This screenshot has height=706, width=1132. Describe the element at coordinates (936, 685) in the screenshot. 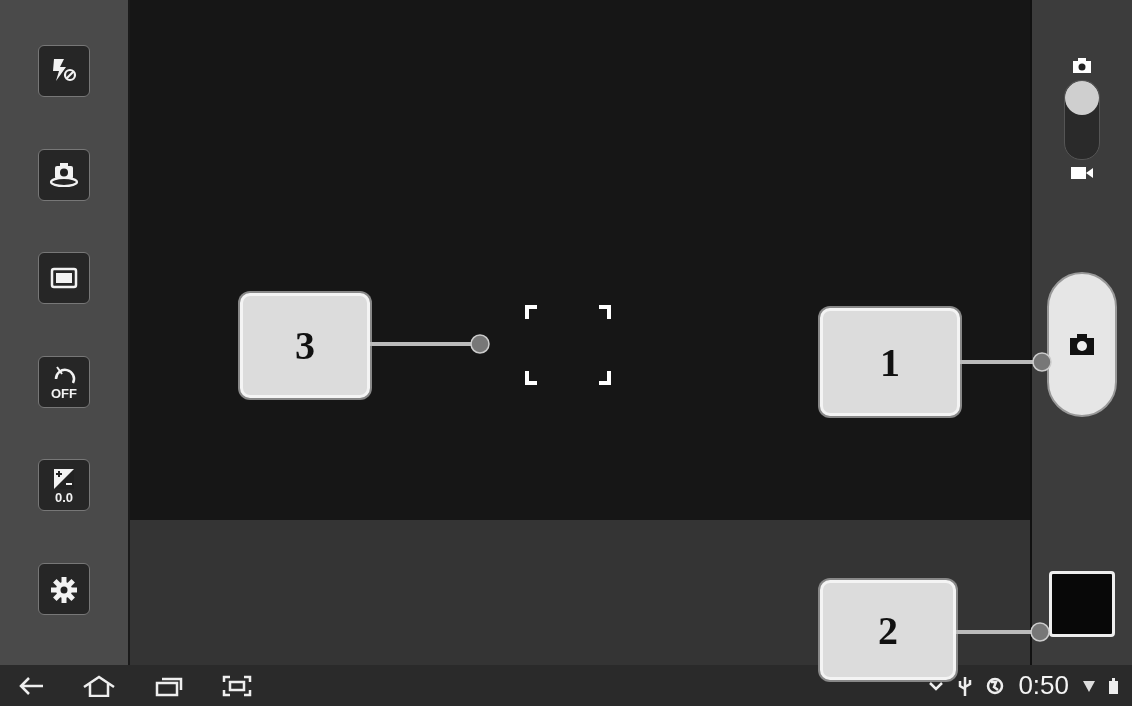

I see `chevron-down-icon` at that location.